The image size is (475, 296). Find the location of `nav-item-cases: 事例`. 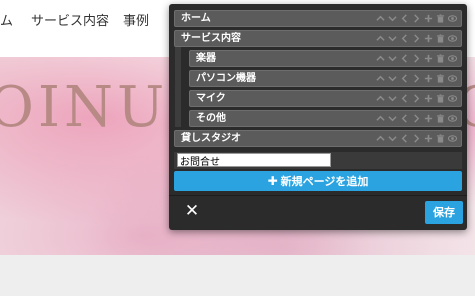

nav-item-cases: 事例 is located at coordinates (136, 19).